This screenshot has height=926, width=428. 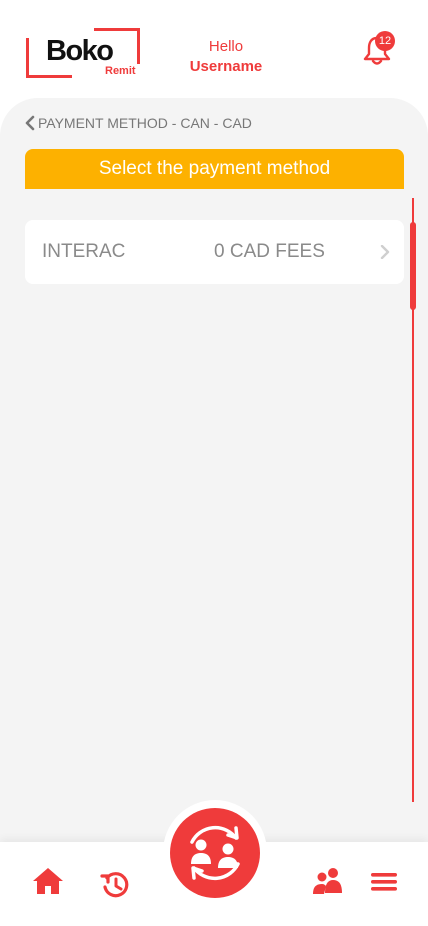 What do you see at coordinates (269, 251) in the screenshot?
I see `payment-method-fees: 0 CAD FEES` at bounding box center [269, 251].